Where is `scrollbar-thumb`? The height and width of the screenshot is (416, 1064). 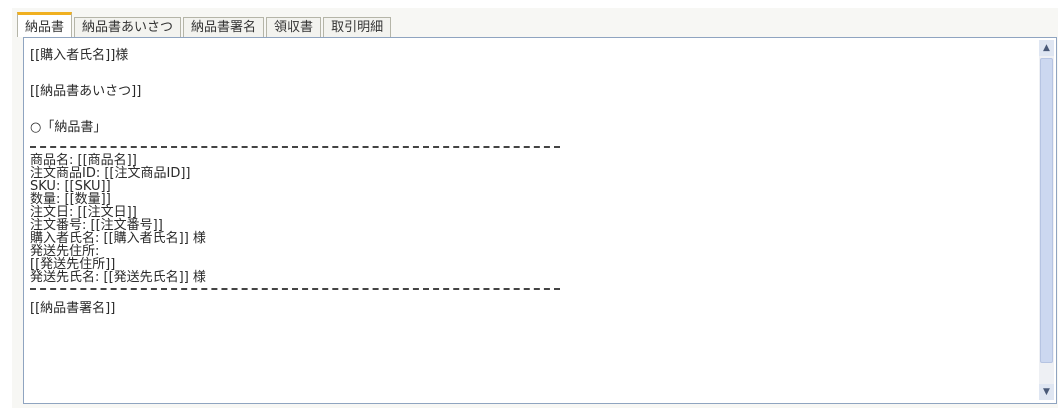
scrollbar-thumb is located at coordinates (1046, 210).